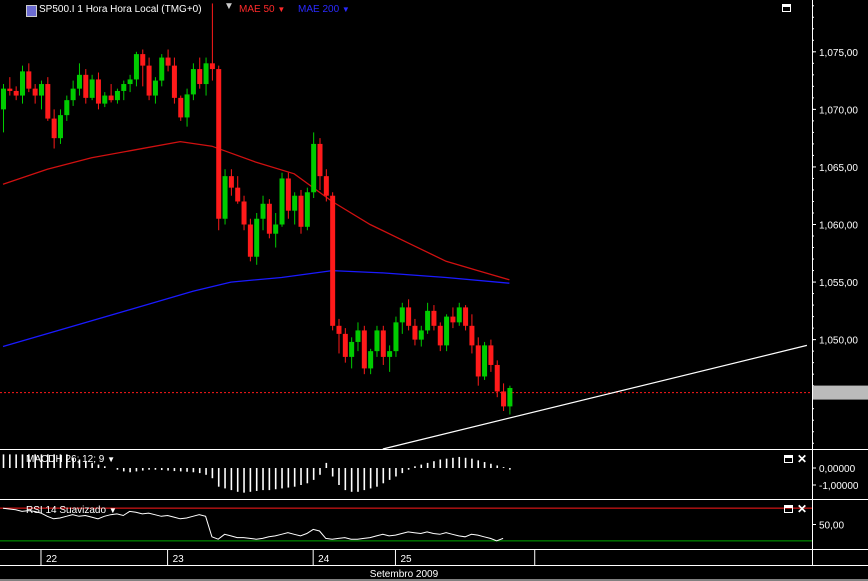 This screenshot has height=581, width=868. What do you see at coordinates (788, 509) in the screenshot?
I see `maximize-rsi-icon` at bounding box center [788, 509].